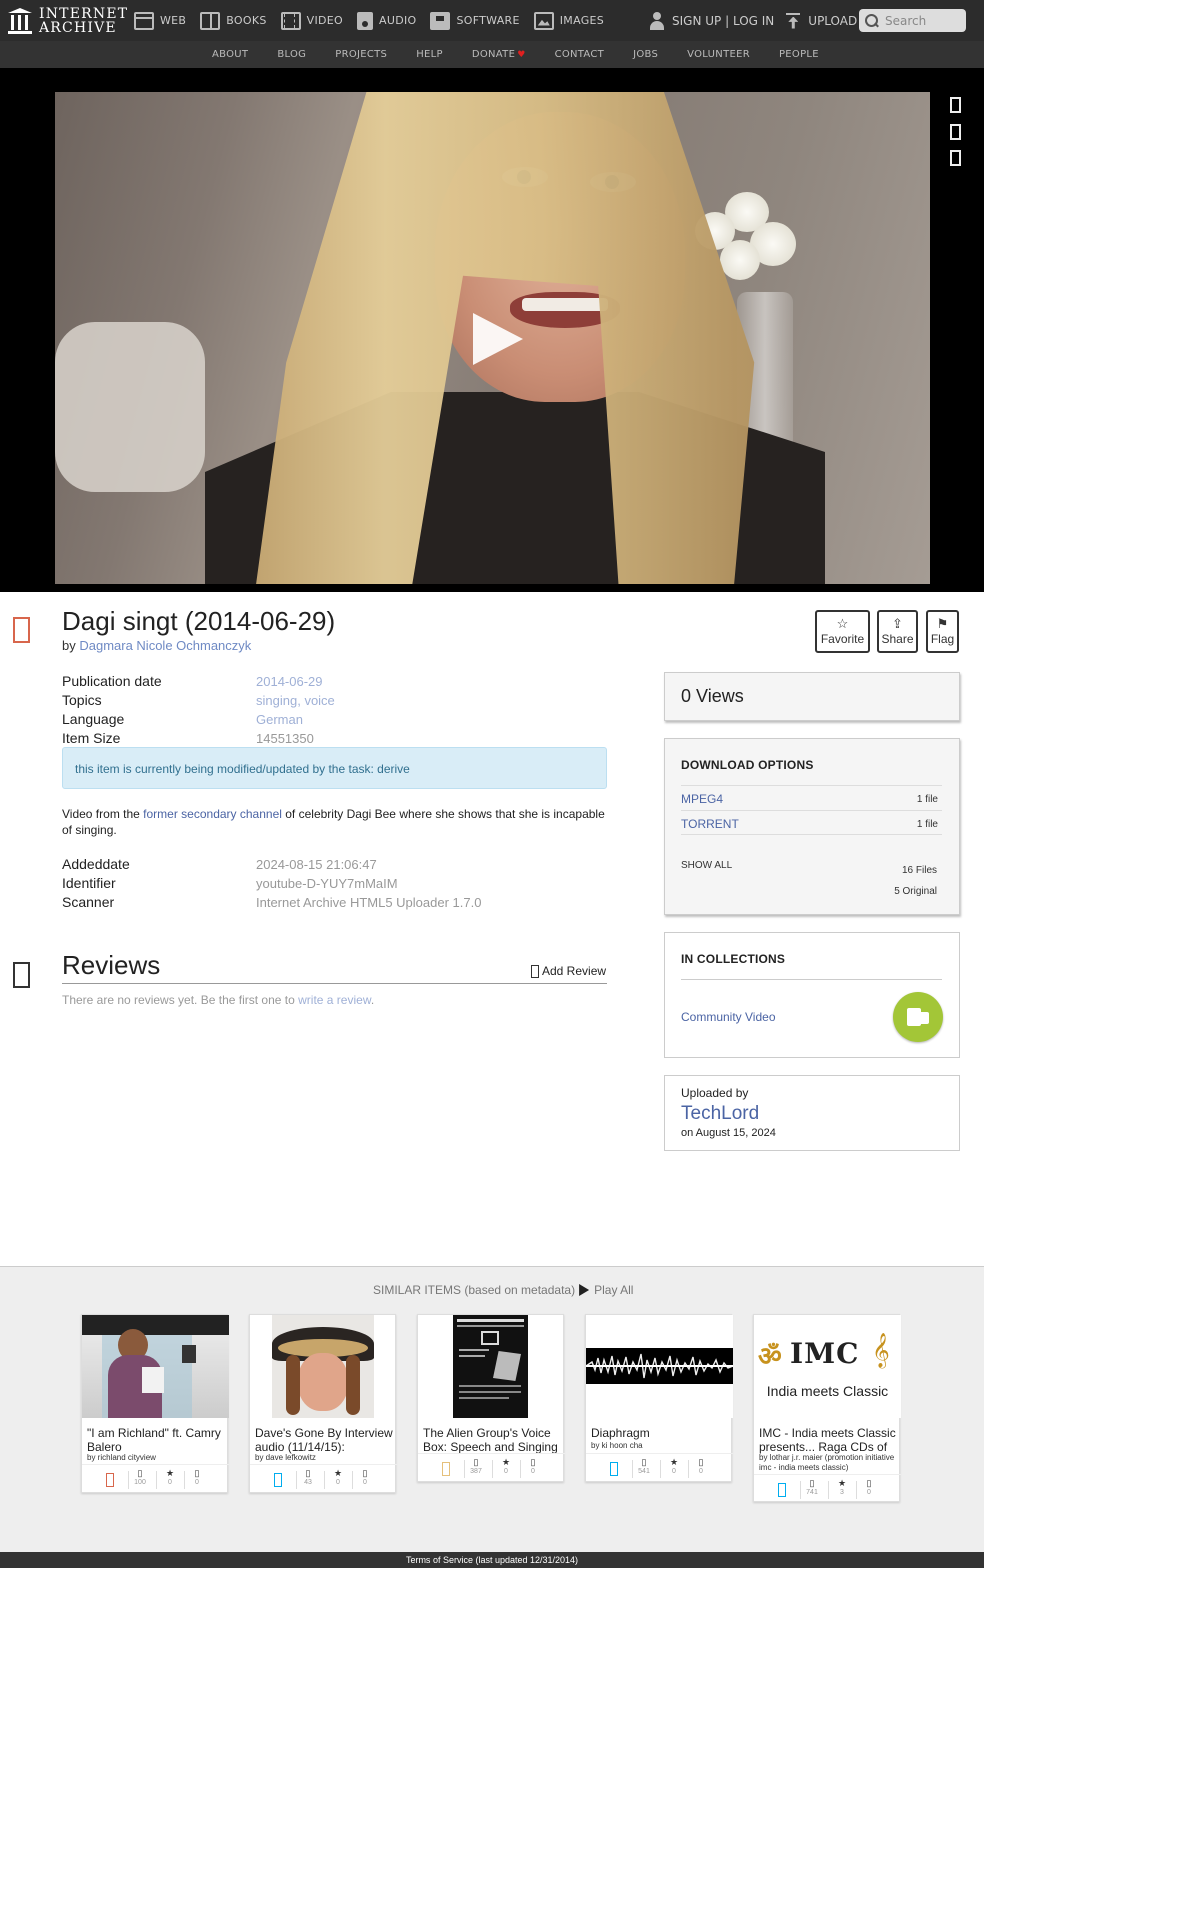 This screenshot has height=1912, width=1200. I want to click on subnav-blog: BLOG, so click(291, 54).